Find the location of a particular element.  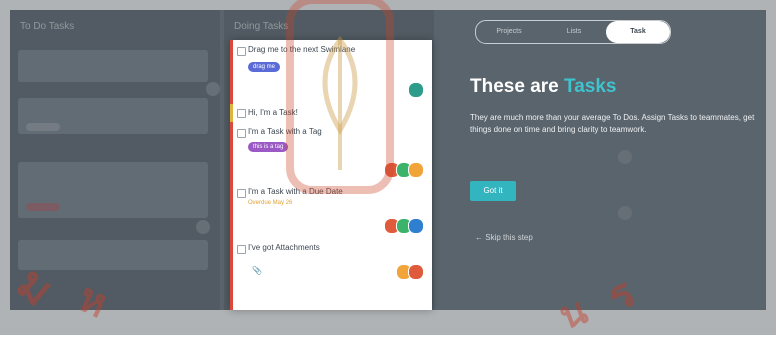

step-lists: Lists is located at coordinates (574, 32).